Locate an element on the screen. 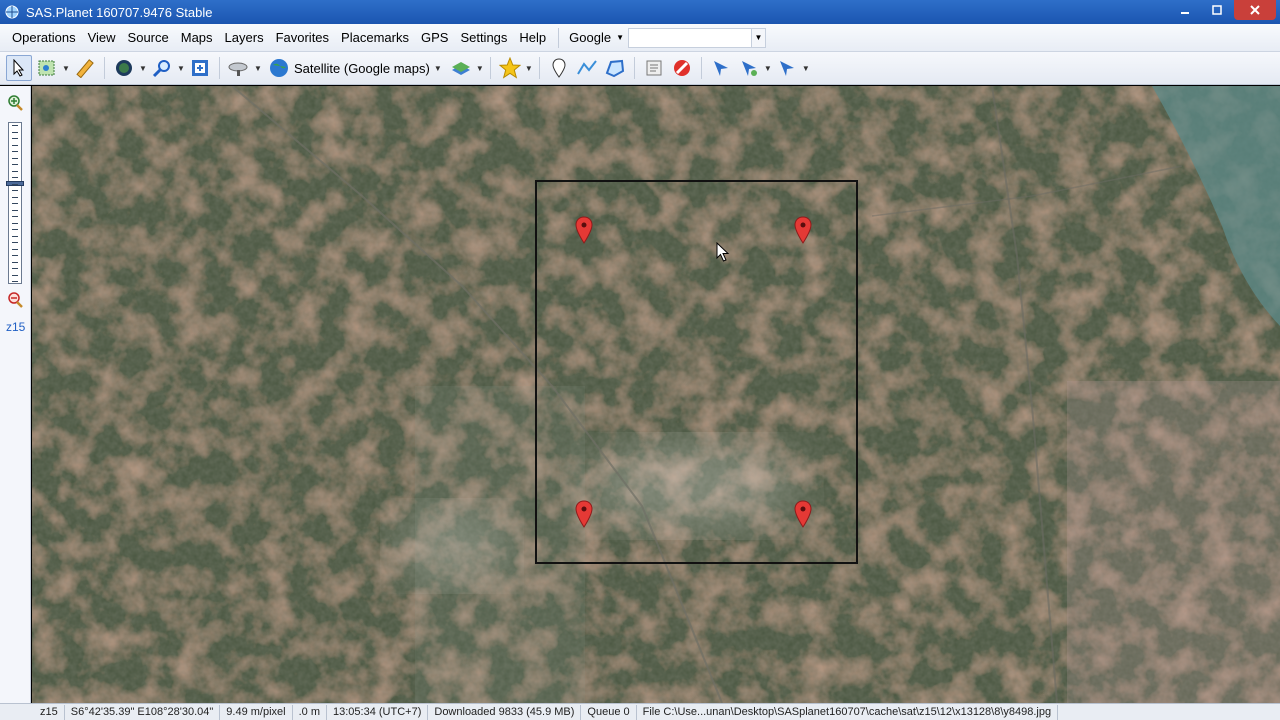  maximize-button is located at coordinates (1217, 10).